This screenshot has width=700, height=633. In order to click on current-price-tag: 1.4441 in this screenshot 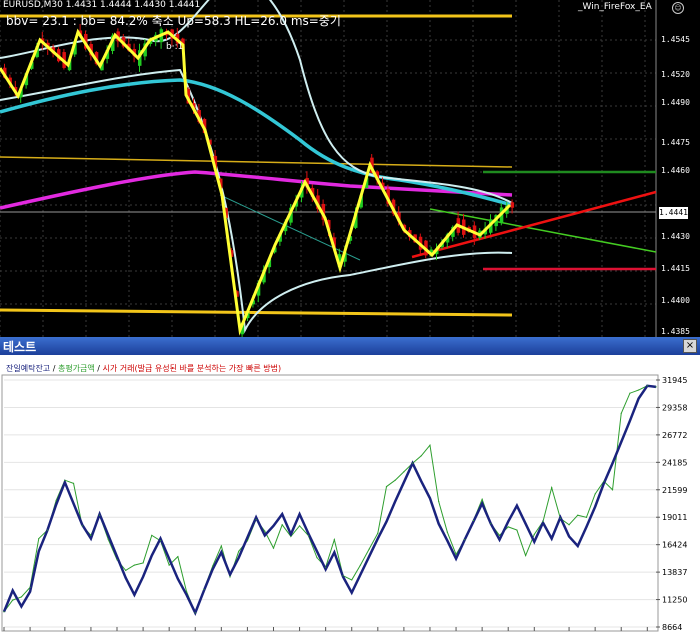, I will do `click(673, 213)`.